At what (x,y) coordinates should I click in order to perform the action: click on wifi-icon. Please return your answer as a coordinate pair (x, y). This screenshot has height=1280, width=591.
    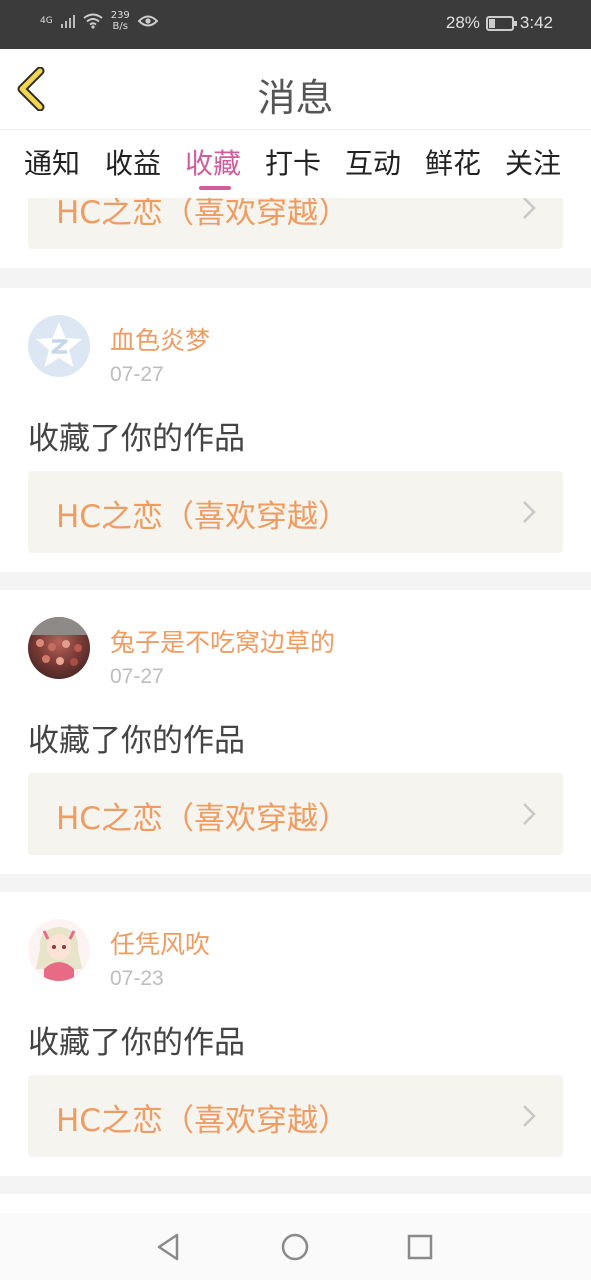
    Looking at the image, I should click on (93, 21).